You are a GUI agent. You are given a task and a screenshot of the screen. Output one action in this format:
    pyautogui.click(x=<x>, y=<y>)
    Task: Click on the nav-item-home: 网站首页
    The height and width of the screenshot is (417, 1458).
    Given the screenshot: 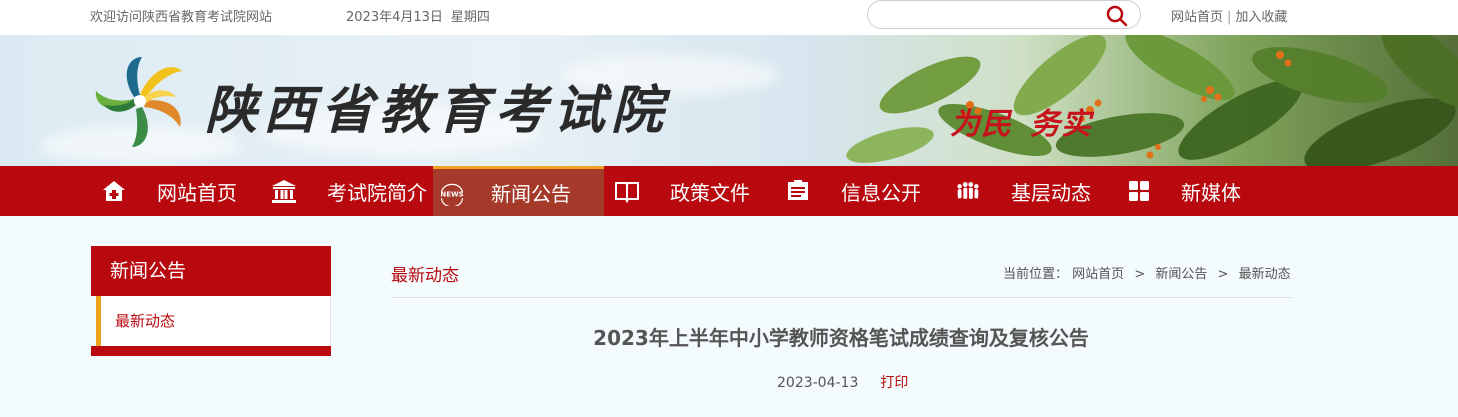 What is the action you would take?
    pyautogui.click(x=181, y=191)
    